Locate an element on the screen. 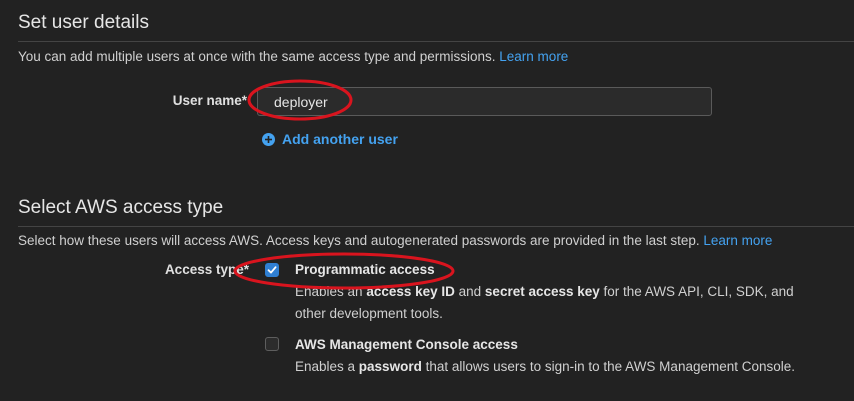 This screenshot has width=854, height=401. desc-text: and is located at coordinates (469, 291).